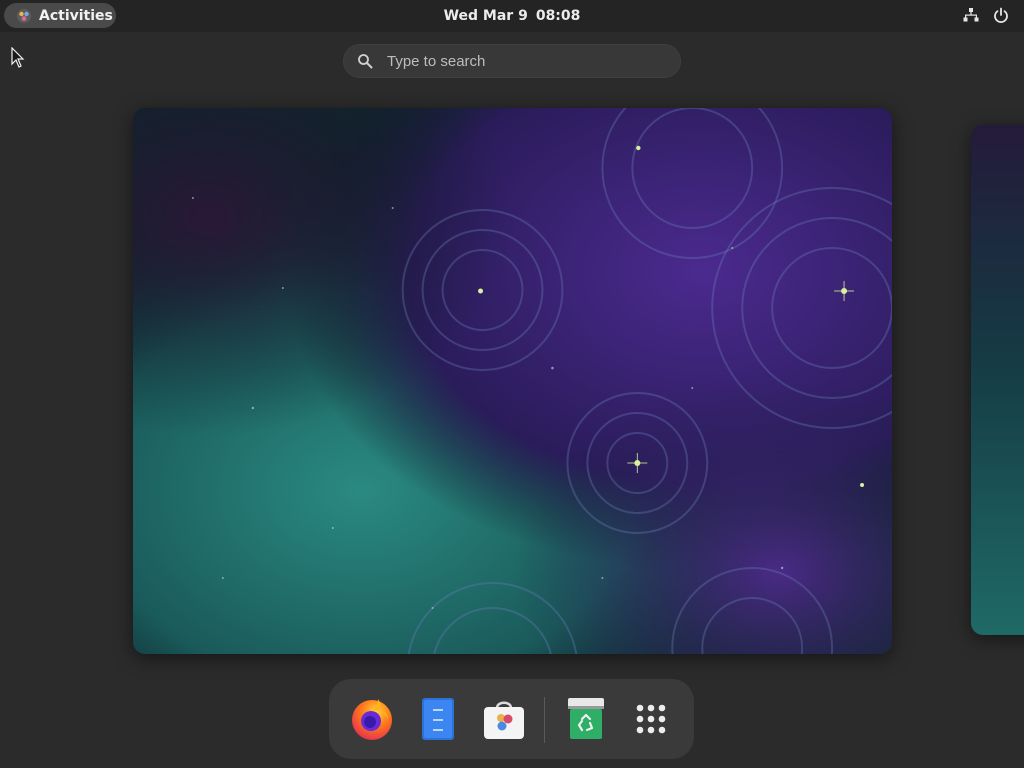  I want to click on search-field, so click(512, 61).